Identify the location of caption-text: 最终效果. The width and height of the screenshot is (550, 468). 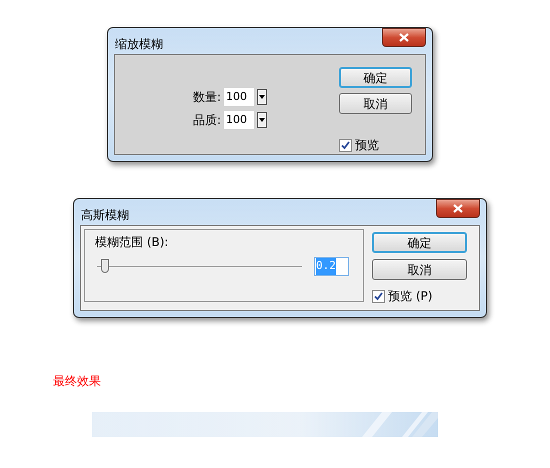
(77, 381).